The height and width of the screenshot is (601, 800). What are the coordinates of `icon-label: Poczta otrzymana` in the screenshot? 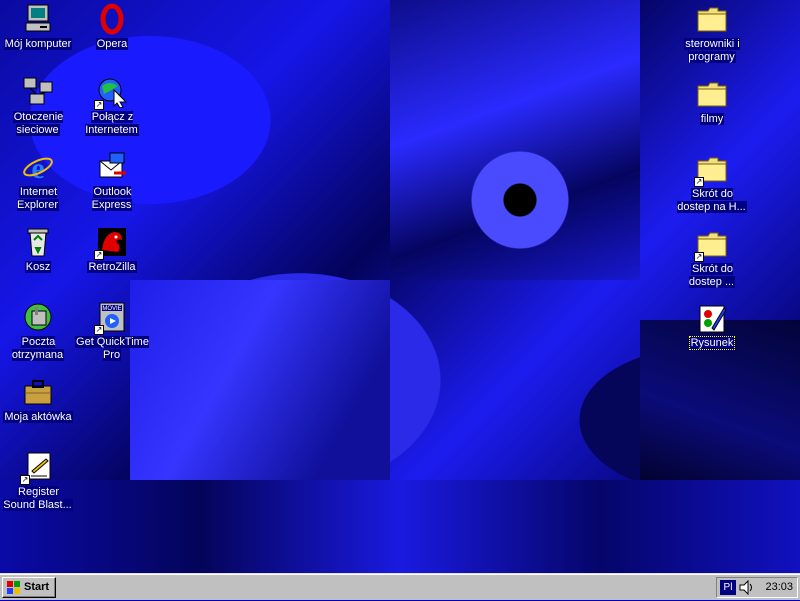 It's located at (38, 348).